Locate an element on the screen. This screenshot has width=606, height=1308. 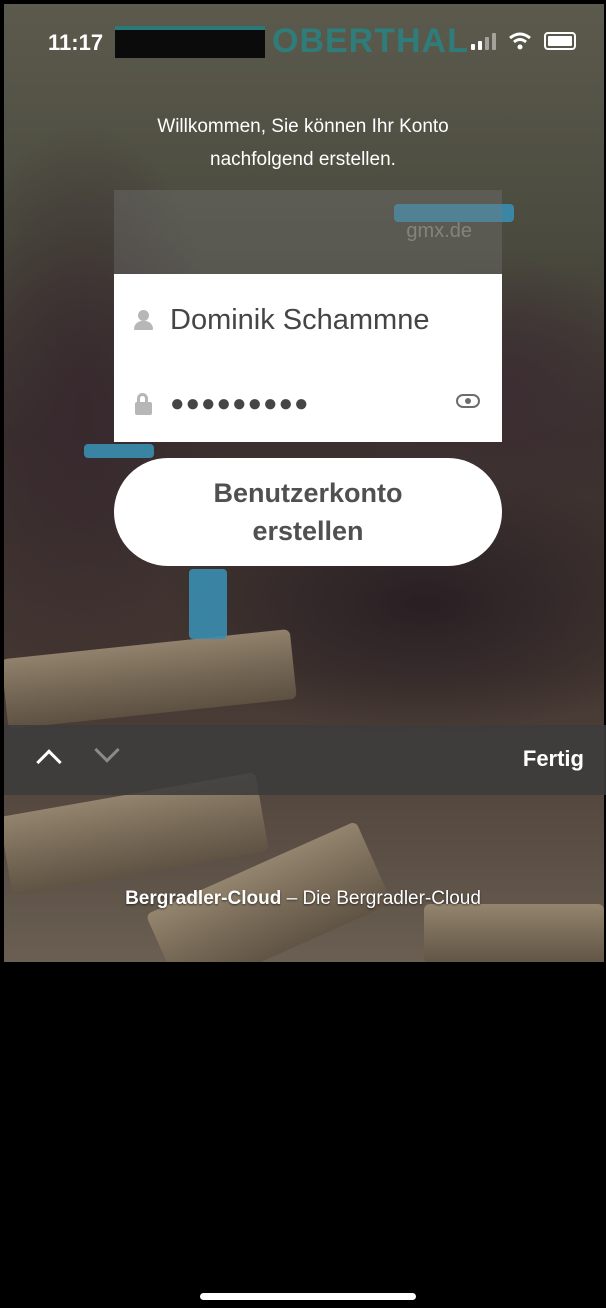
email-value: gmx.de is located at coordinates (439, 231).